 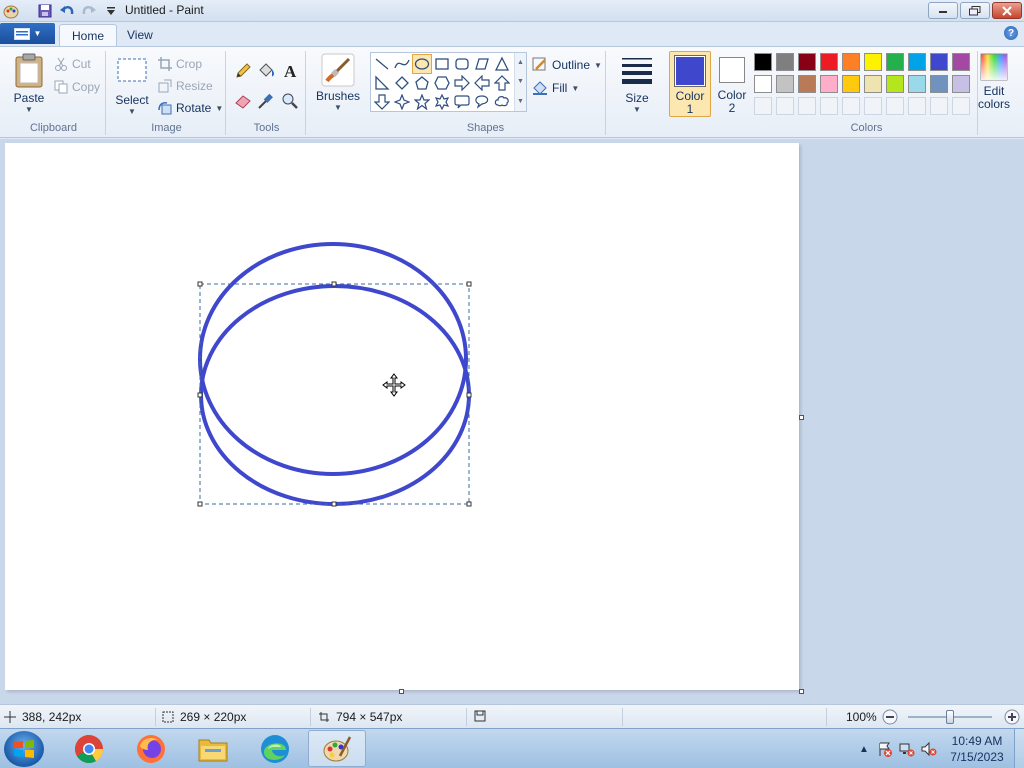 I want to click on five-point-star-shape, so click(x=422, y=102).